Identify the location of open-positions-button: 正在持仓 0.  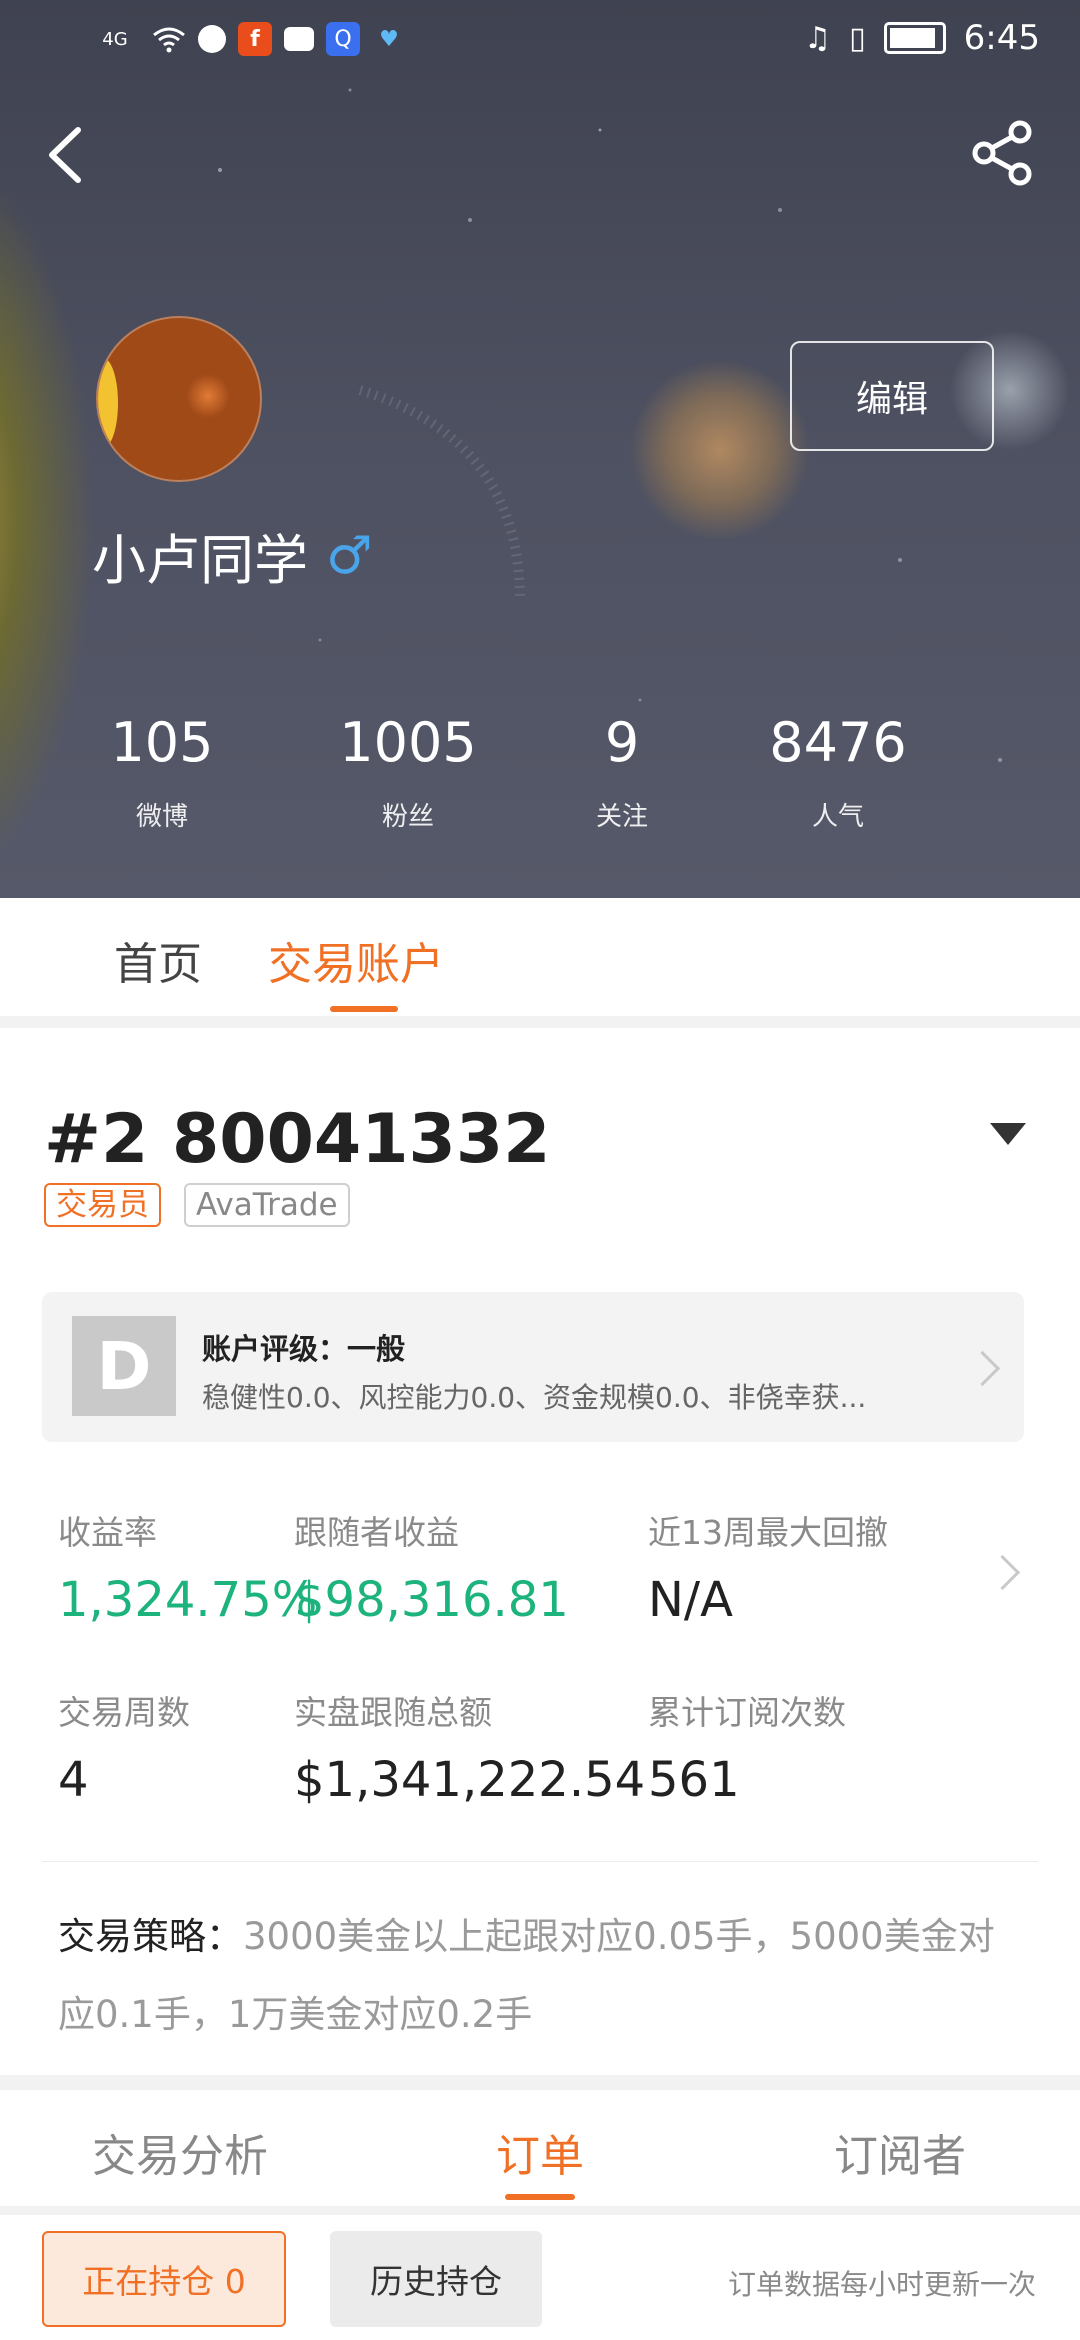
(164, 2279).